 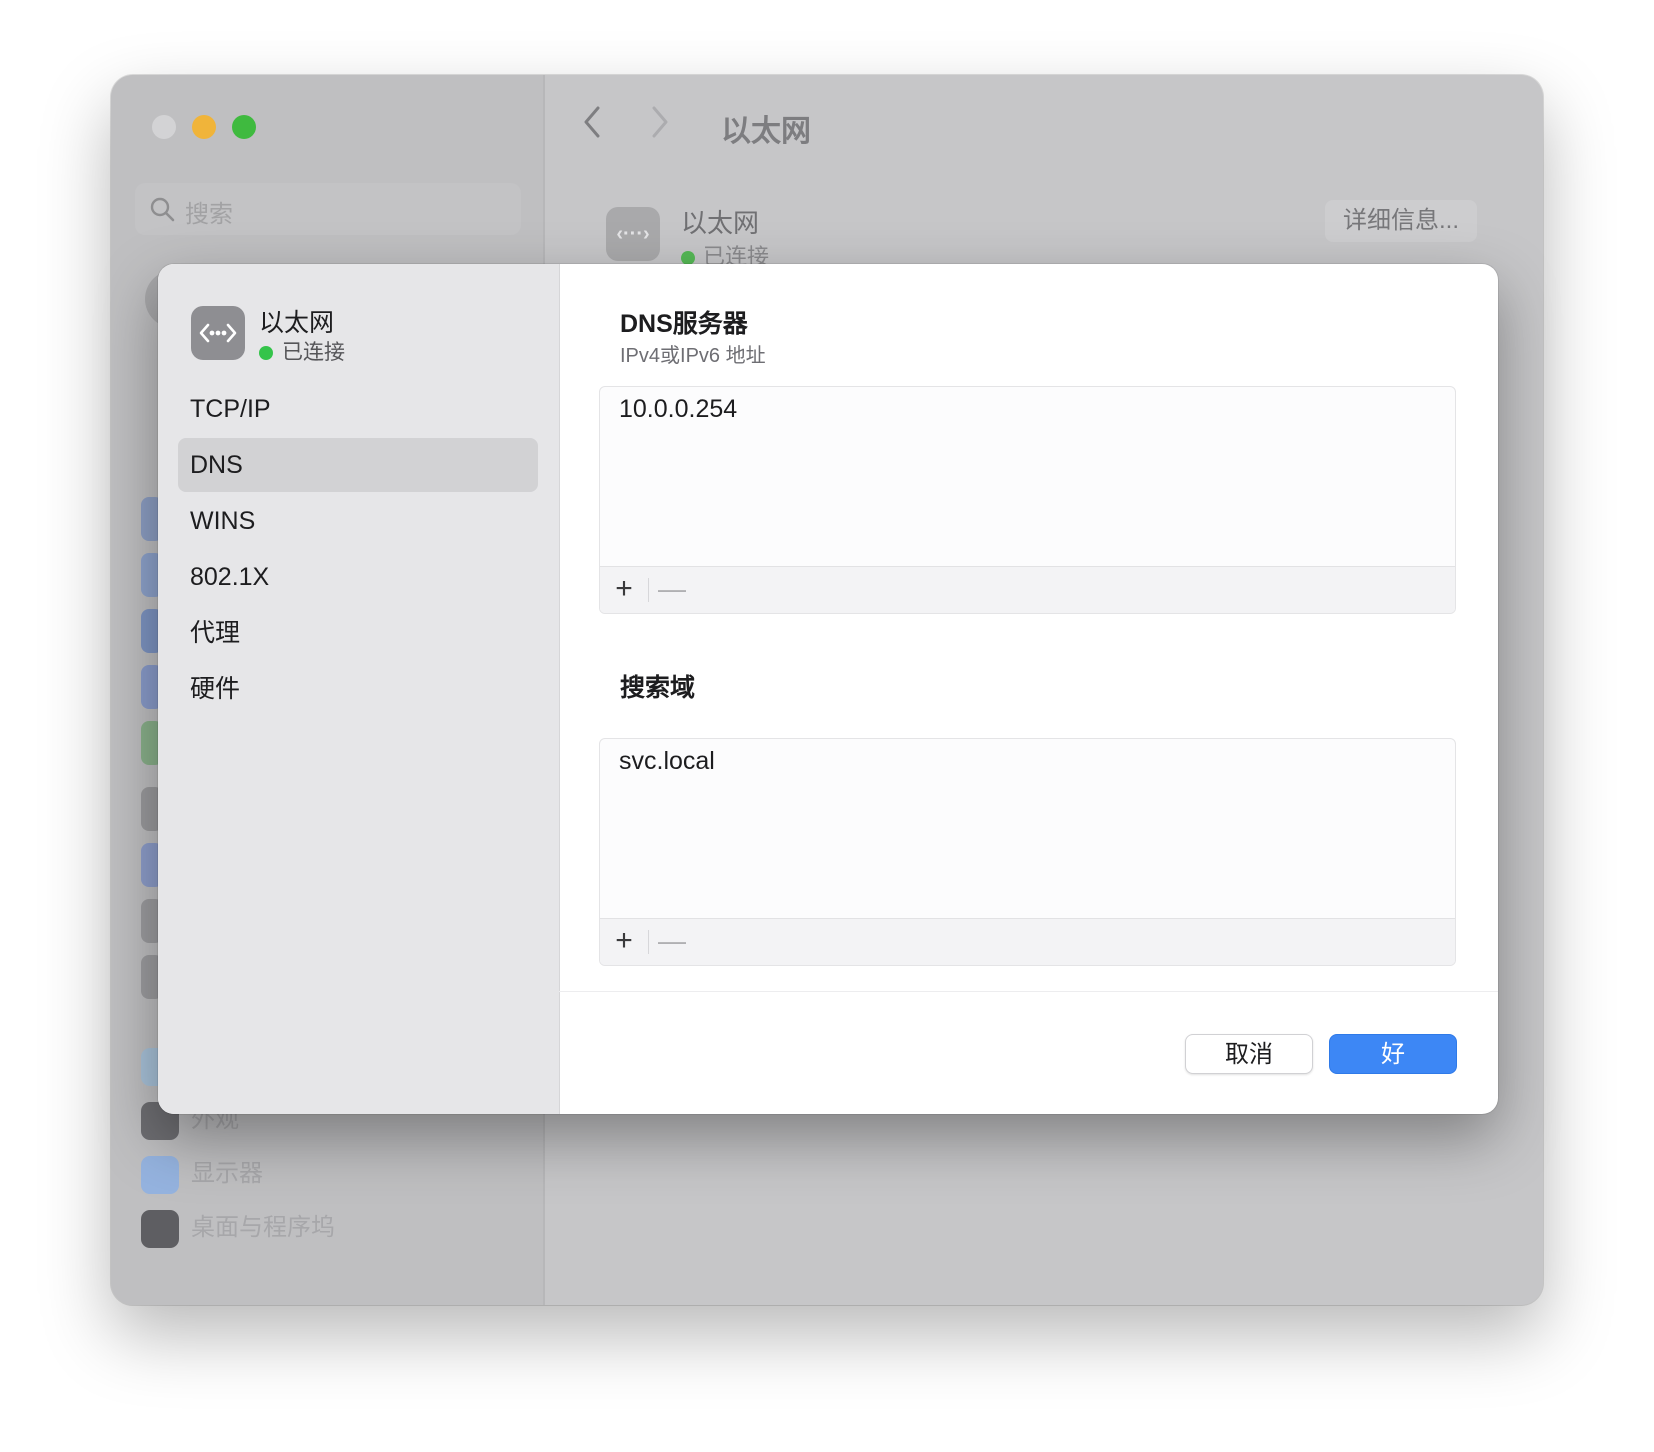 I want to click on search-domains-toolbar: + —, so click(x=1027, y=941).